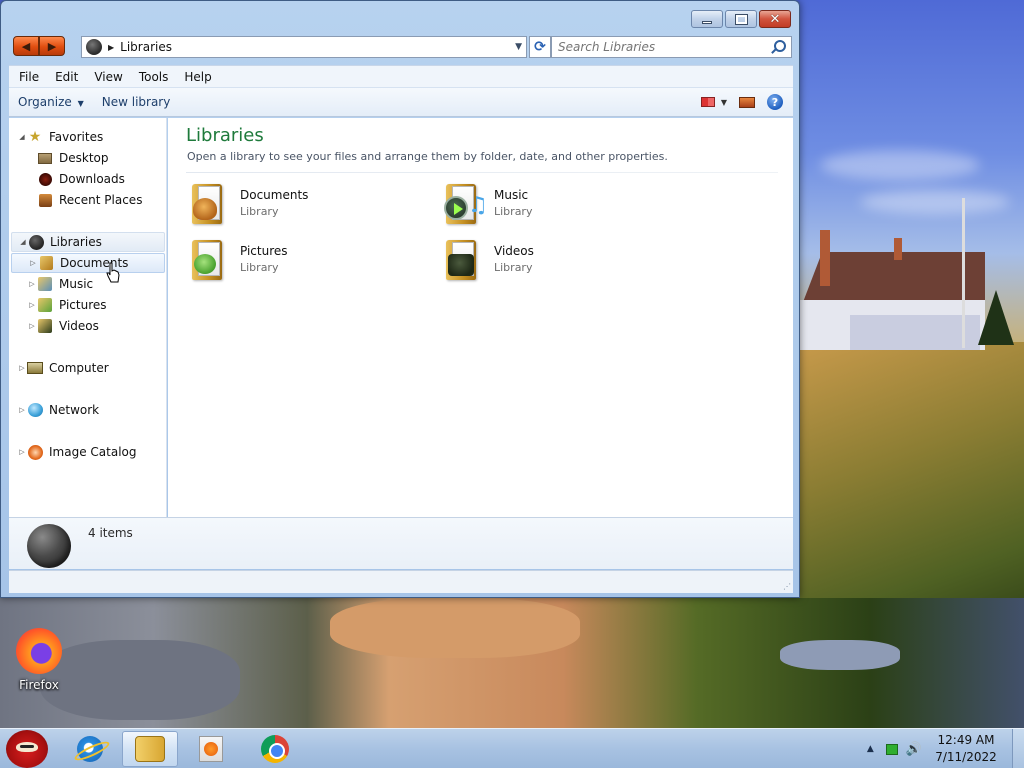 The image size is (1024, 768). I want to click on internet-explorer-icon, so click(90, 749).